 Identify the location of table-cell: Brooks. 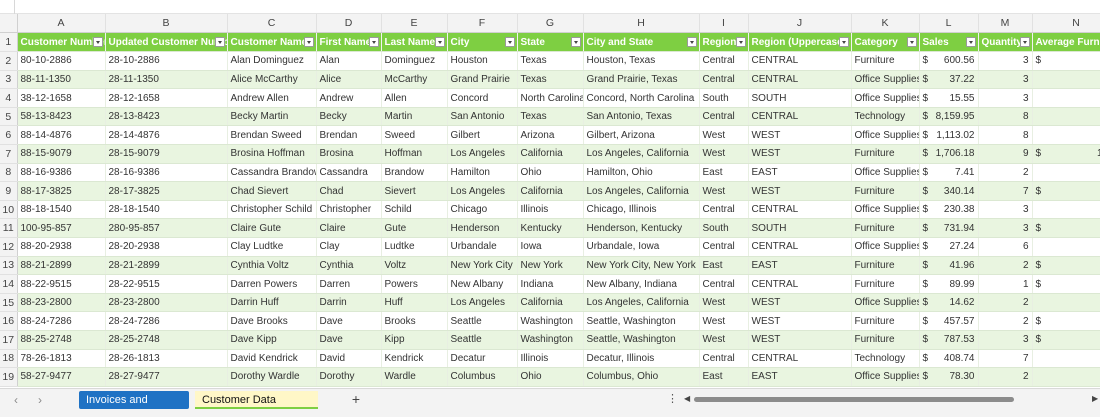
(414, 321).